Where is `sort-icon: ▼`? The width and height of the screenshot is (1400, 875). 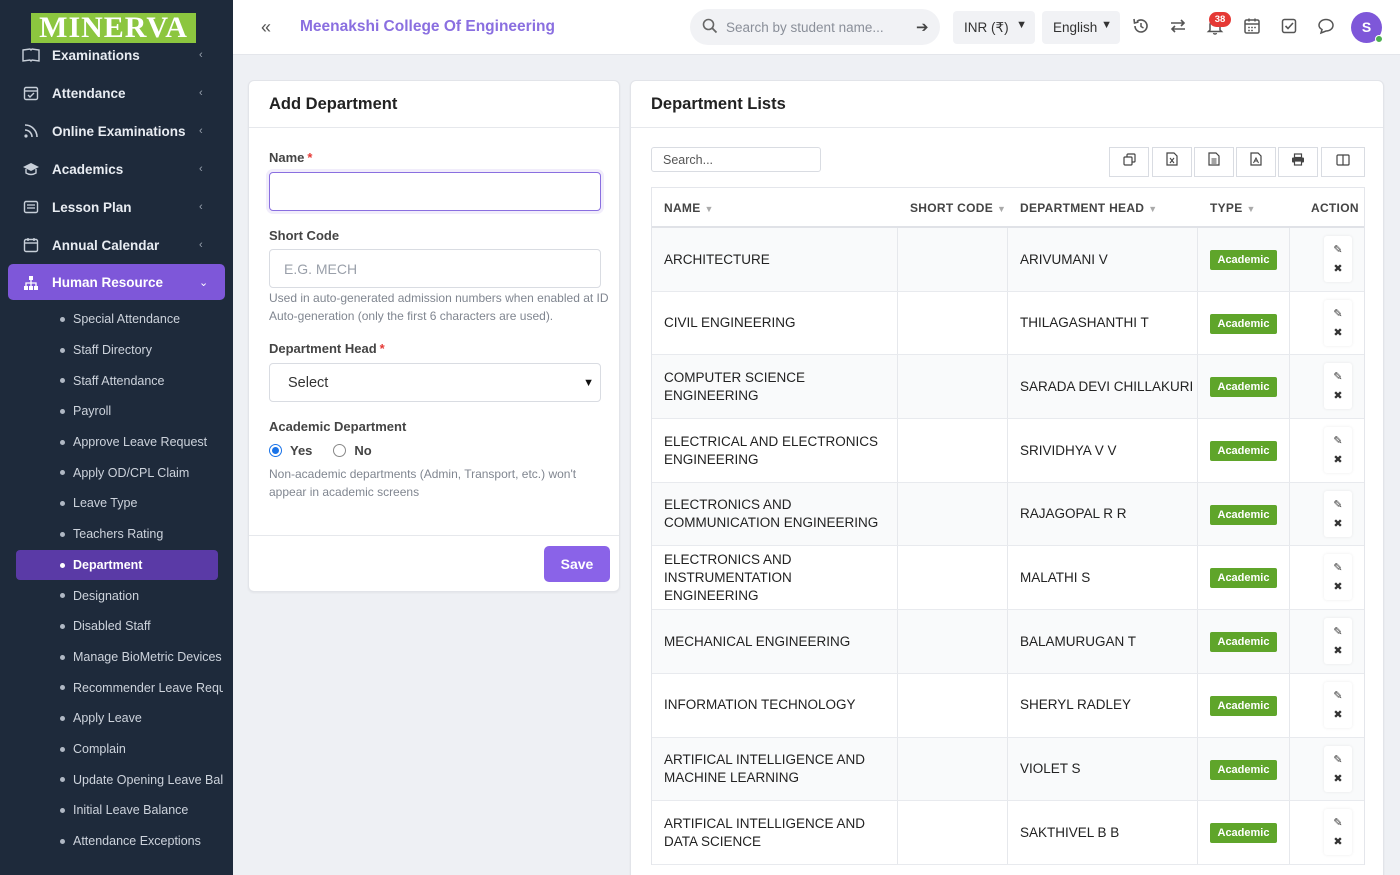 sort-icon: ▼ is located at coordinates (1153, 209).